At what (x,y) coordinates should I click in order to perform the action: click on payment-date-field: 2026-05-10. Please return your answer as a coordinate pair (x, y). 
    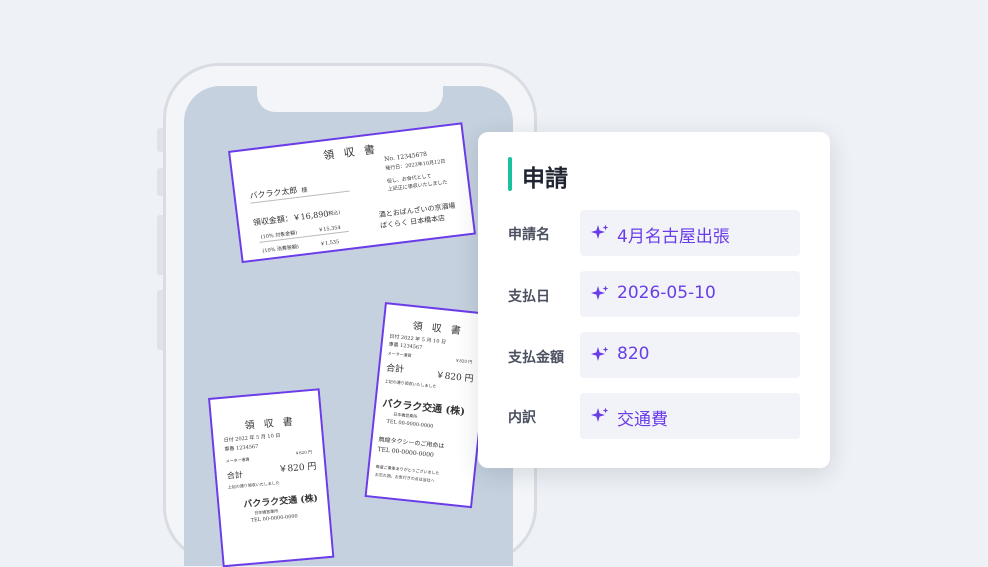
    Looking at the image, I should click on (690, 294).